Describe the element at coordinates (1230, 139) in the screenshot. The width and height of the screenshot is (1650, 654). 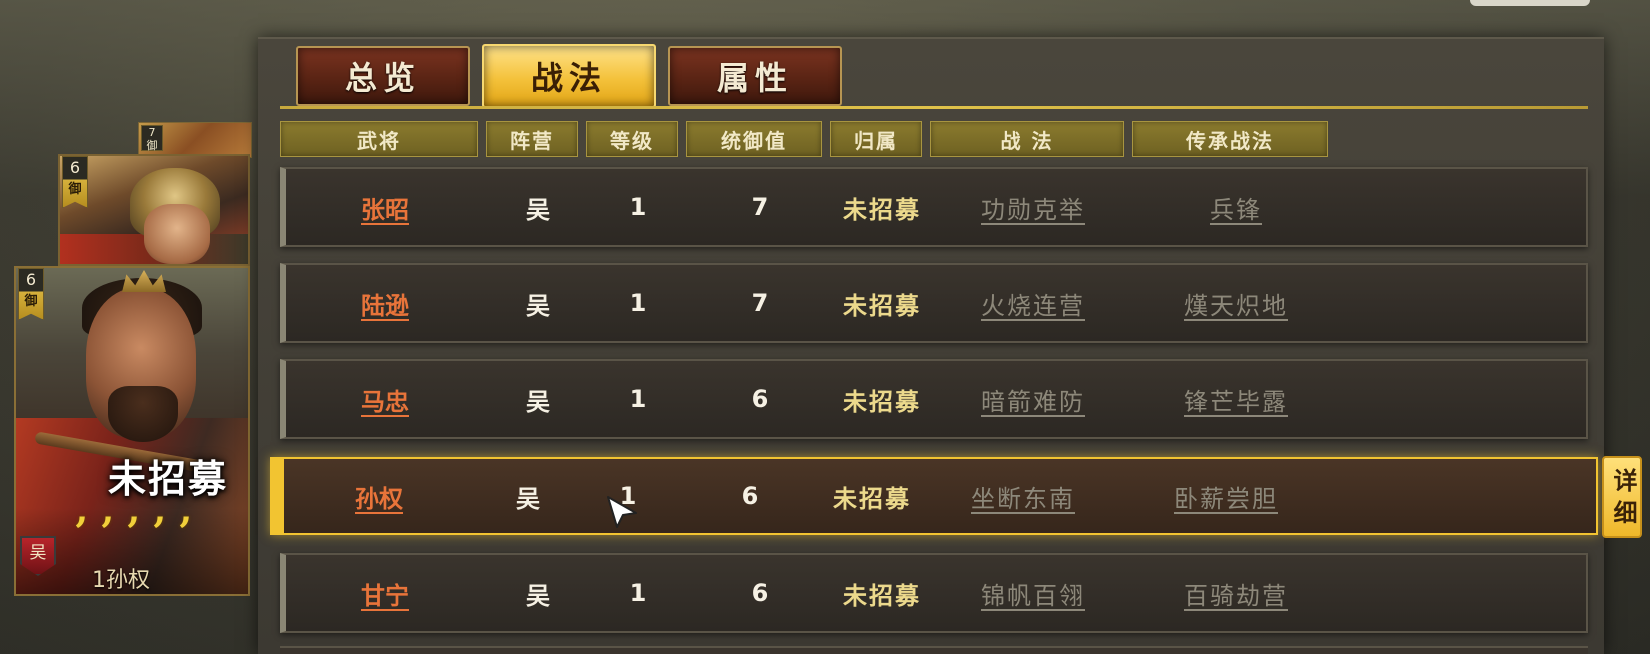
I see `column-header-inherit-tactic: 传承战法` at that location.